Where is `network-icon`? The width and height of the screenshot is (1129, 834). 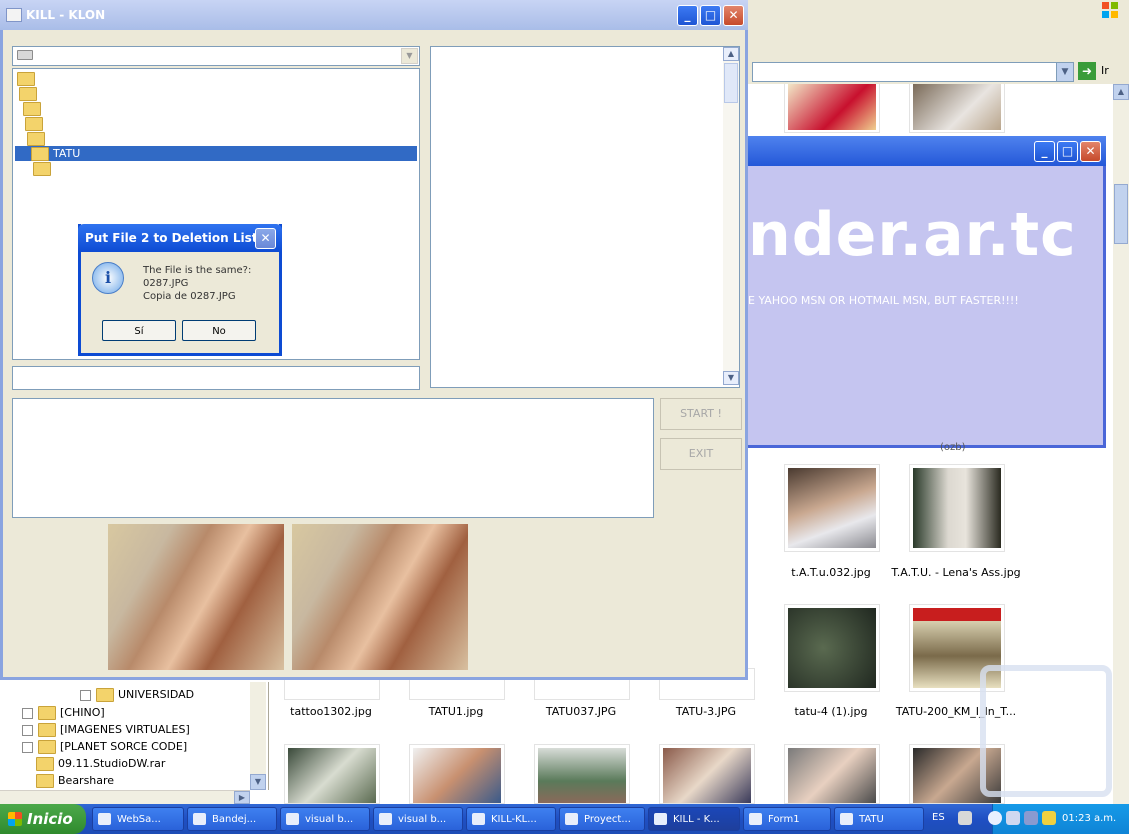 network-icon is located at coordinates (1013, 818).